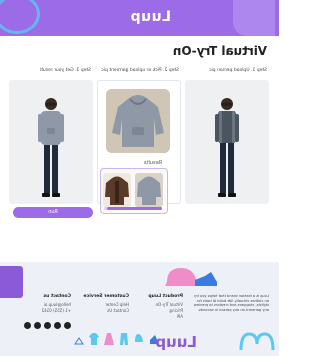 The image size is (320, 356). What do you see at coordinates (106, 296) in the screenshot?
I see `footer-support-title: Customer Service` at bounding box center [106, 296].